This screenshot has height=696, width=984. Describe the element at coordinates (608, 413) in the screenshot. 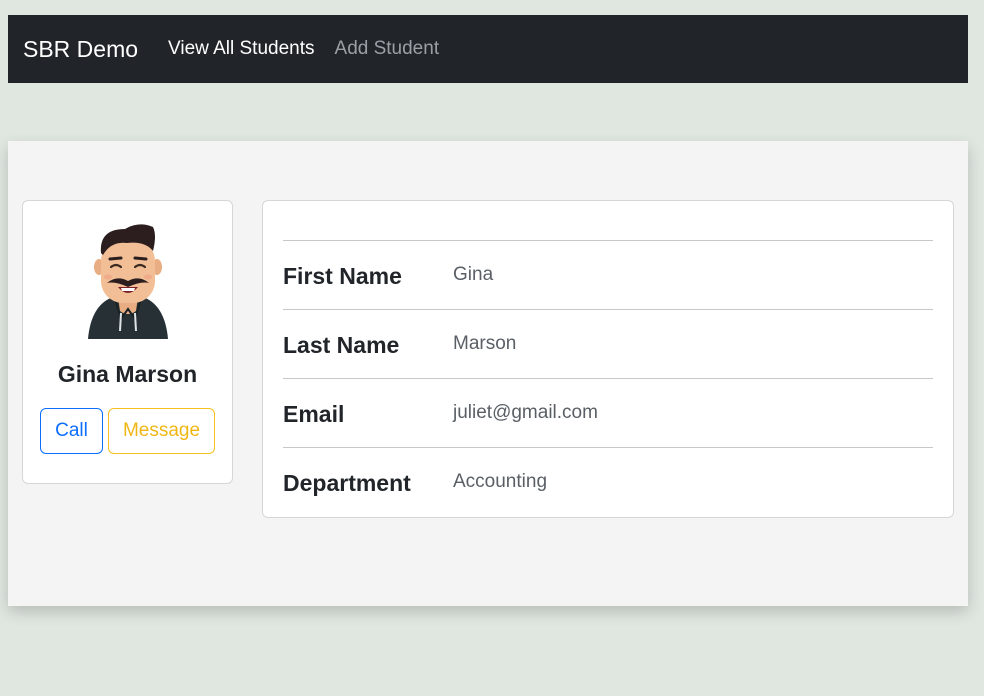

I see `detail-row-email: Email juliet@gmail.com` at that location.